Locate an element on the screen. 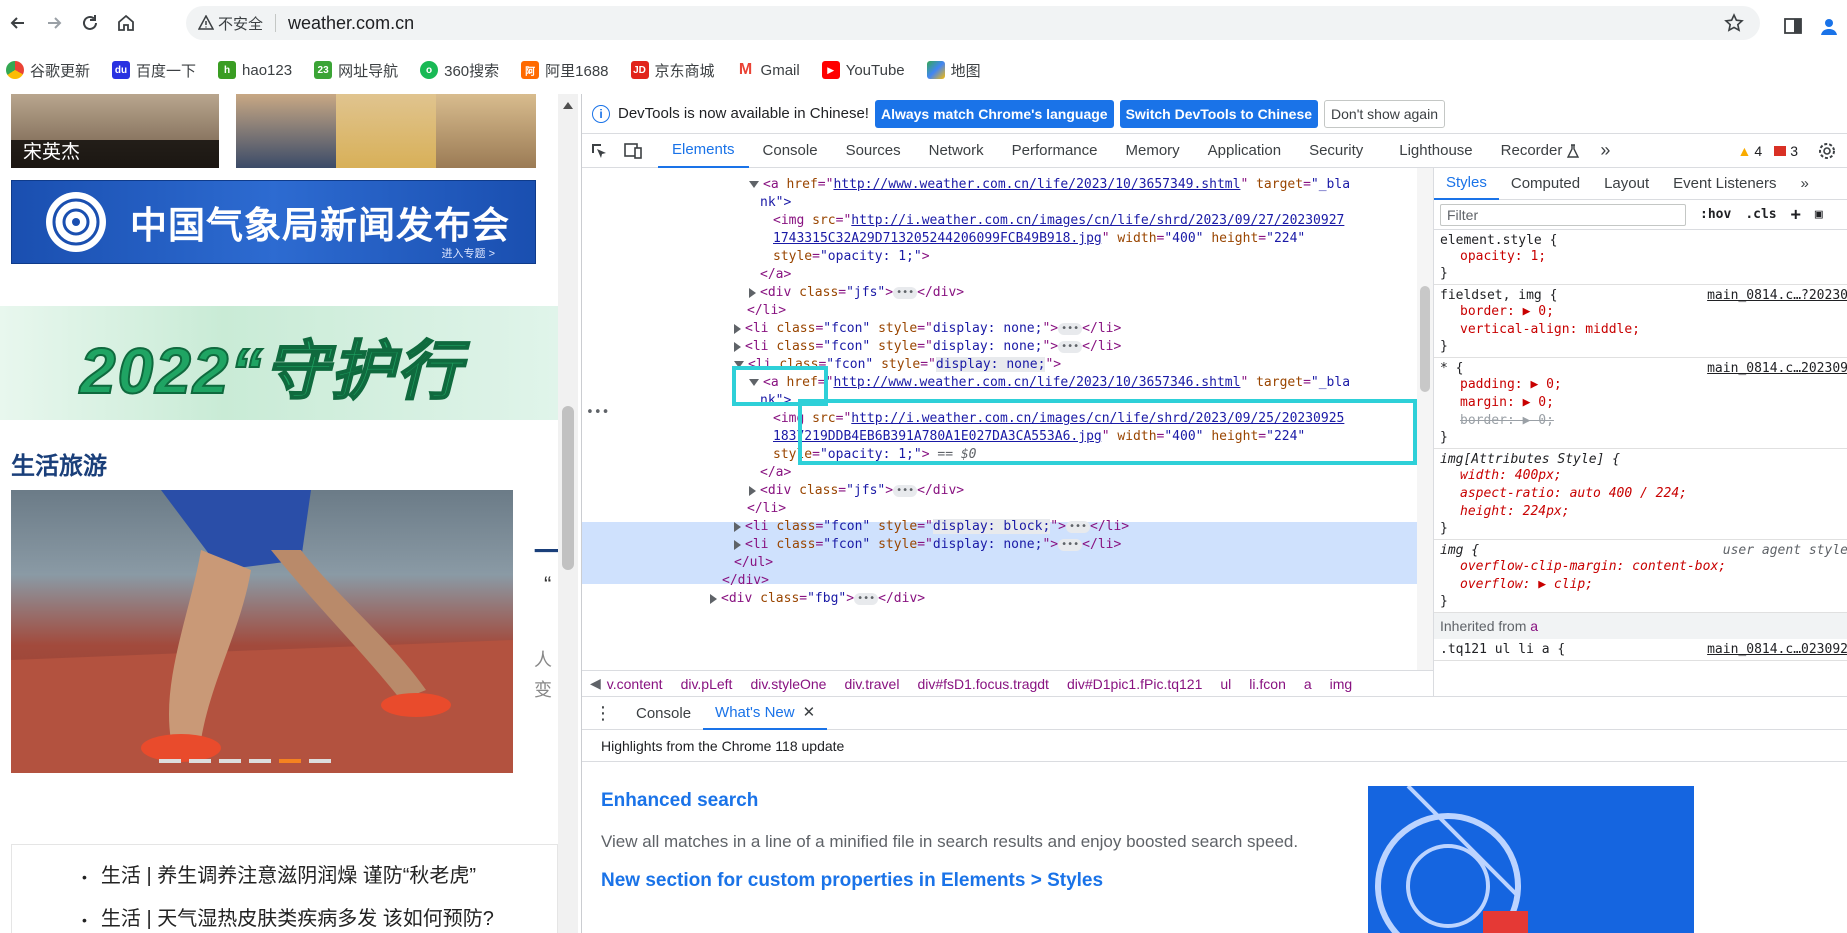 The image size is (1847, 933). back-button is located at coordinates (18, 23).